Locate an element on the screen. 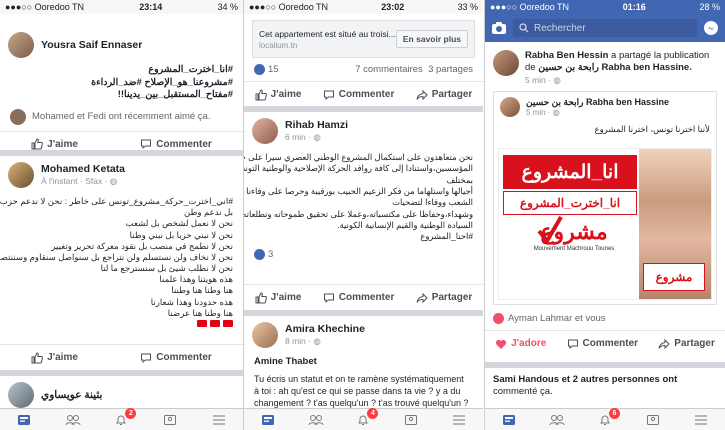  shared-post-text: لأننا اخترنا تونس، اخترنا المشروع is located at coordinates (652, 129).